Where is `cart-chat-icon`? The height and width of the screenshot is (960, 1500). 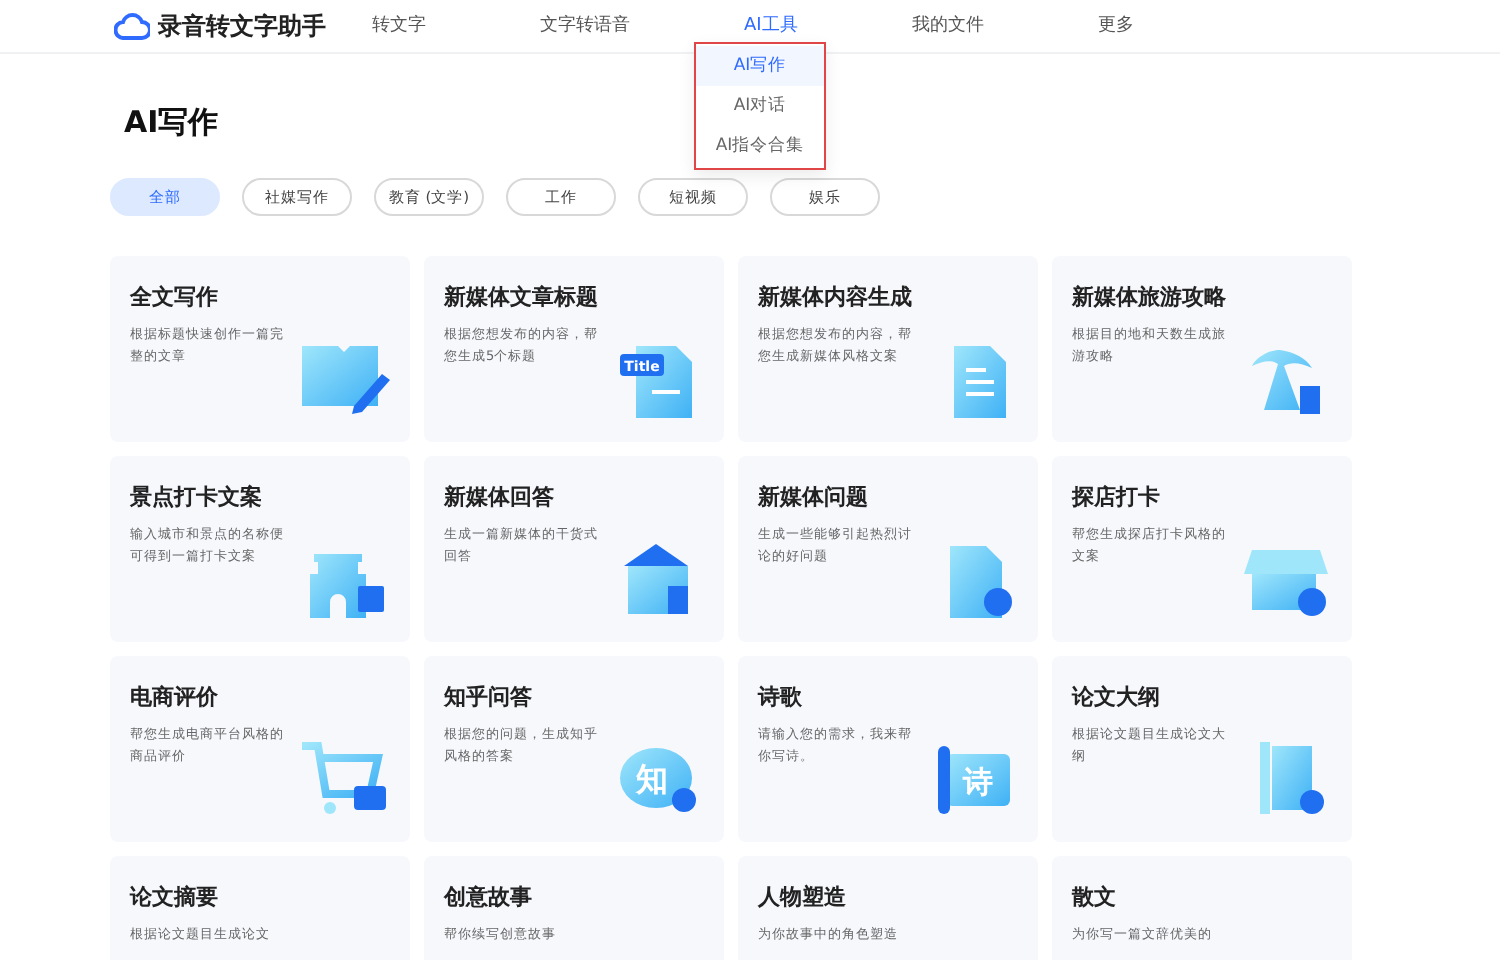
cart-chat-icon is located at coordinates (344, 778).